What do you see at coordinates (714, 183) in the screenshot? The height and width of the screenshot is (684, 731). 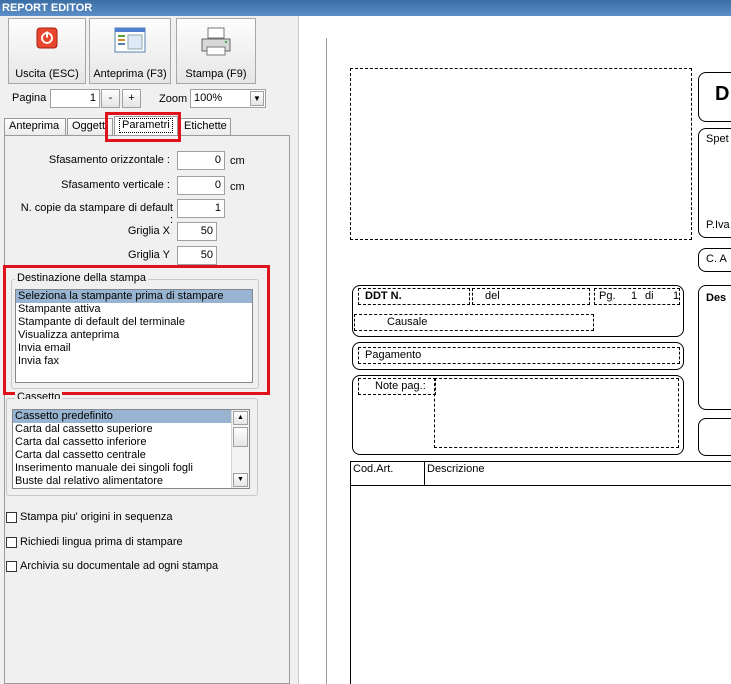 I see `sender-box: Spet P.Iva` at bounding box center [714, 183].